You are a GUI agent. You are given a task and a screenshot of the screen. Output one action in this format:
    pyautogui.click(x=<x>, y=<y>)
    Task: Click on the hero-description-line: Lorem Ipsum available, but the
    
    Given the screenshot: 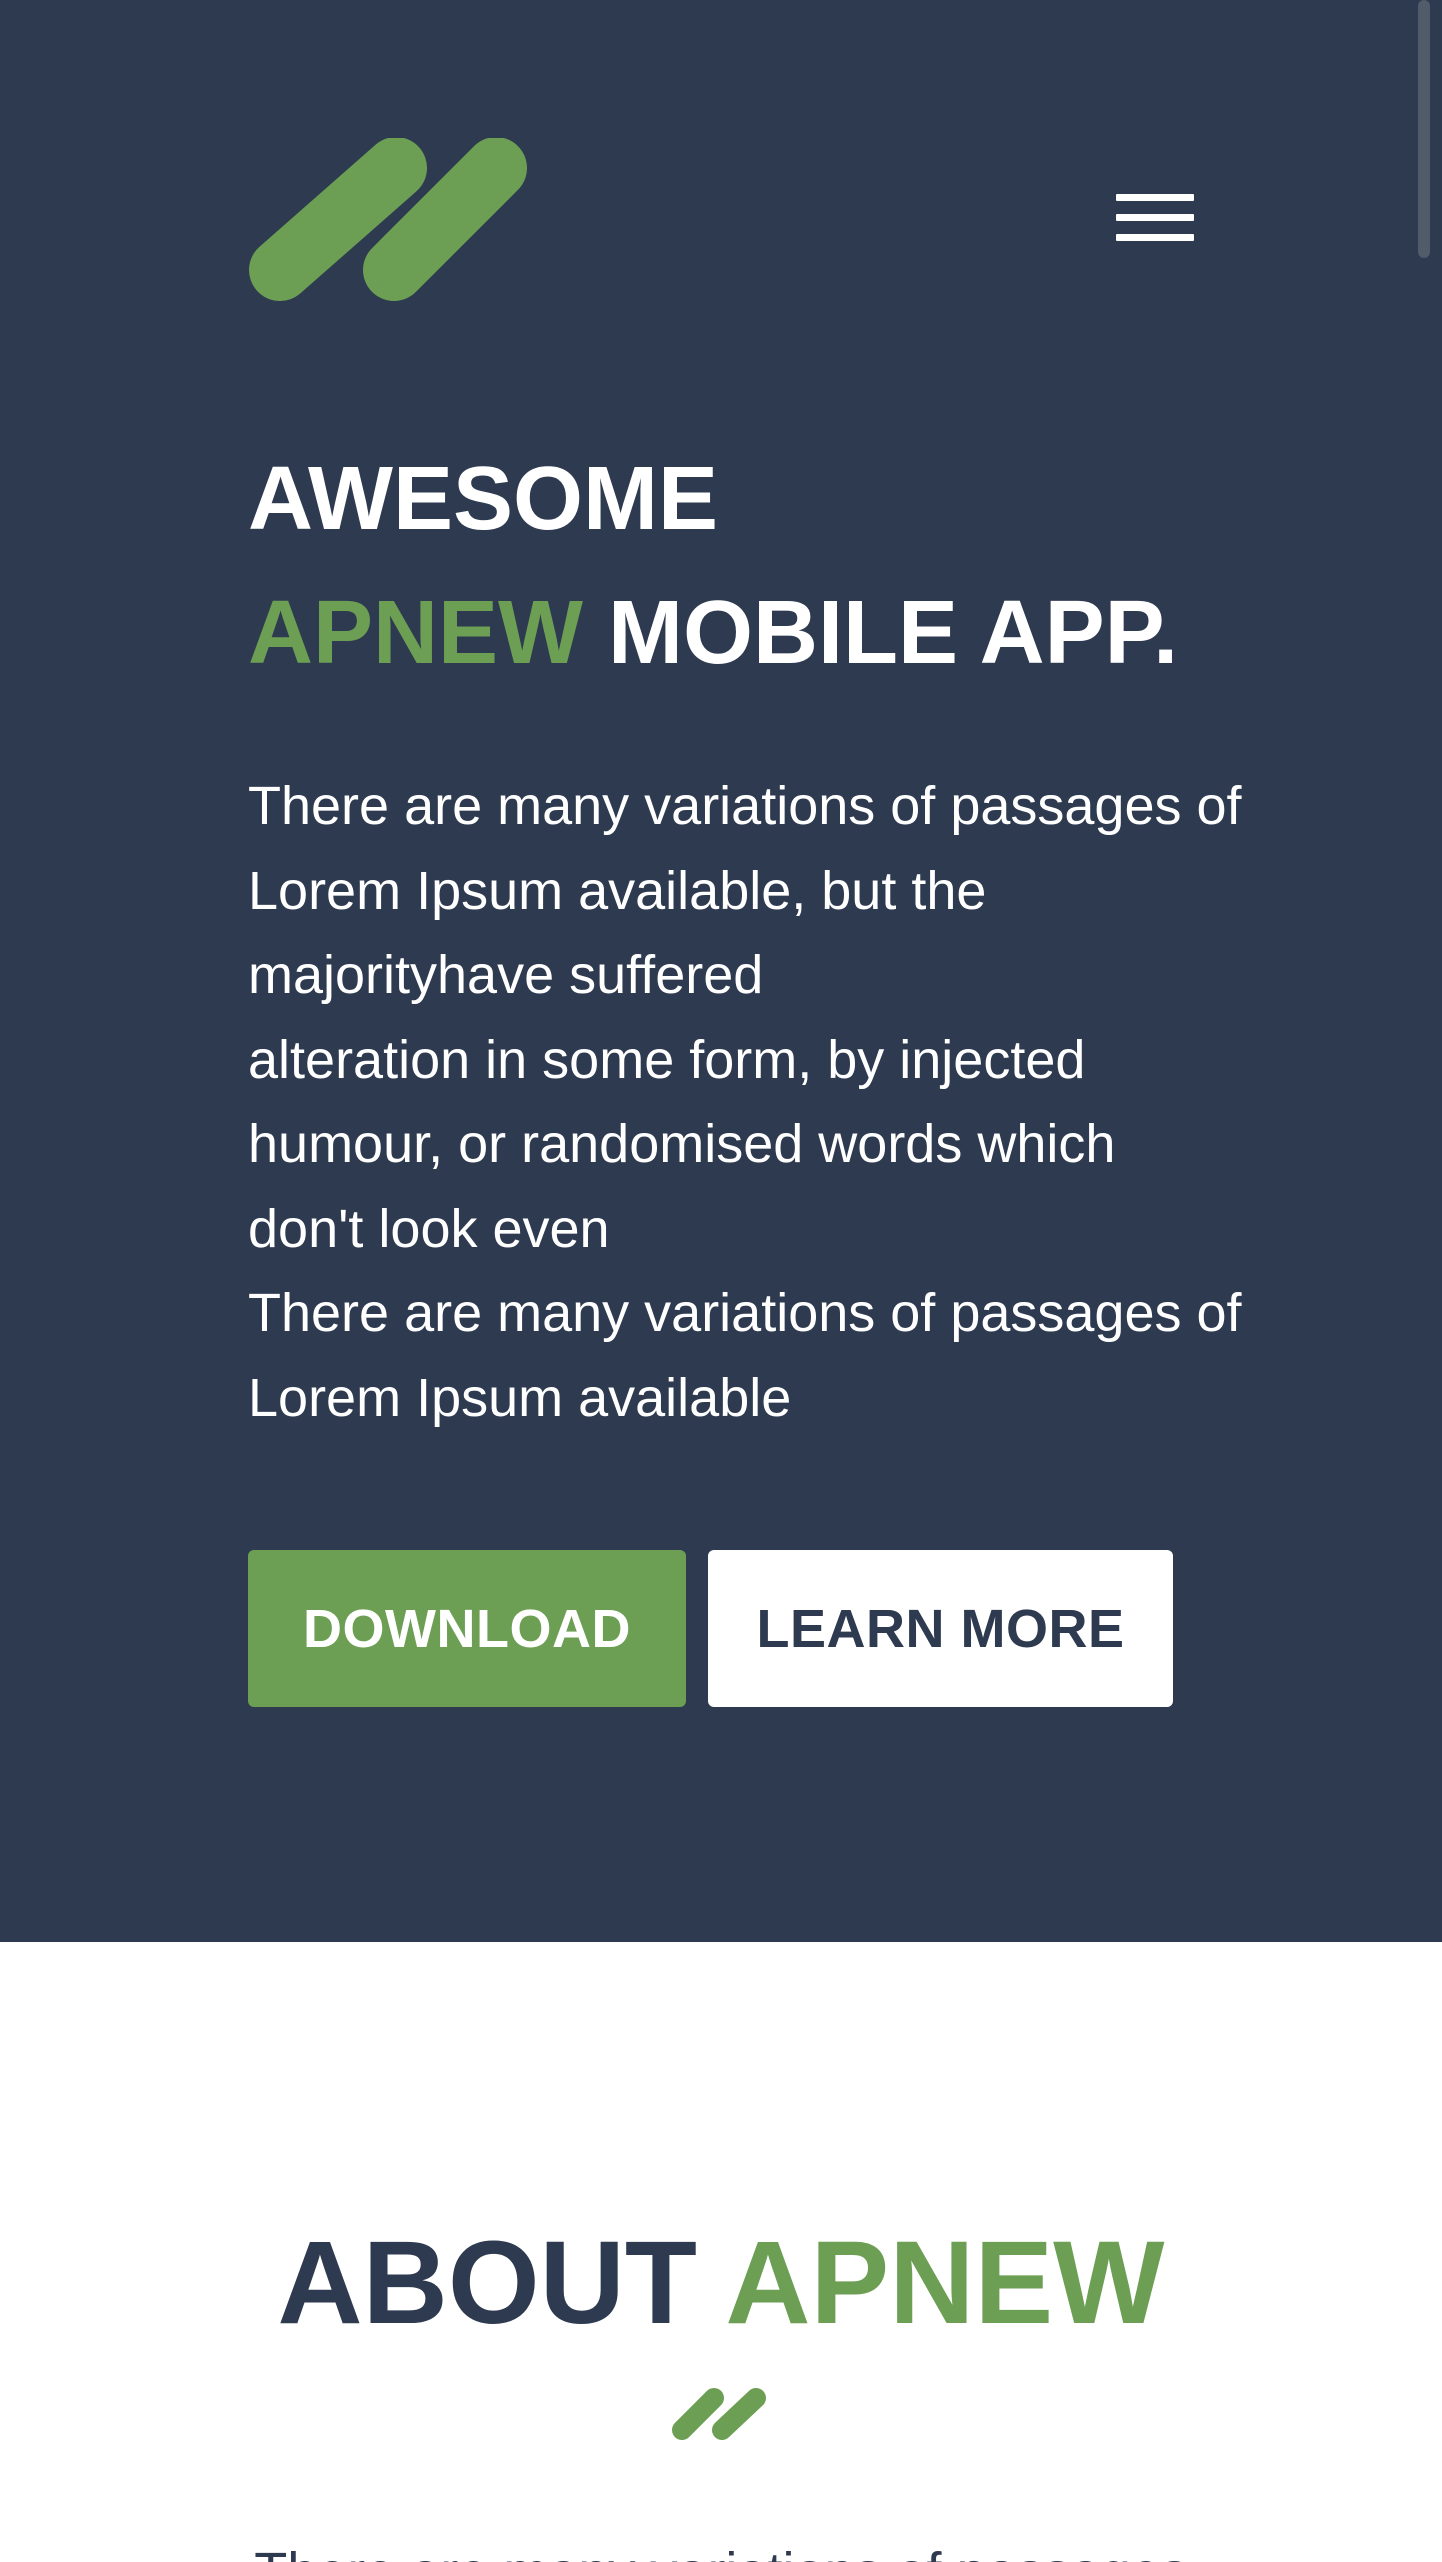 What is the action you would take?
    pyautogui.click(x=617, y=890)
    